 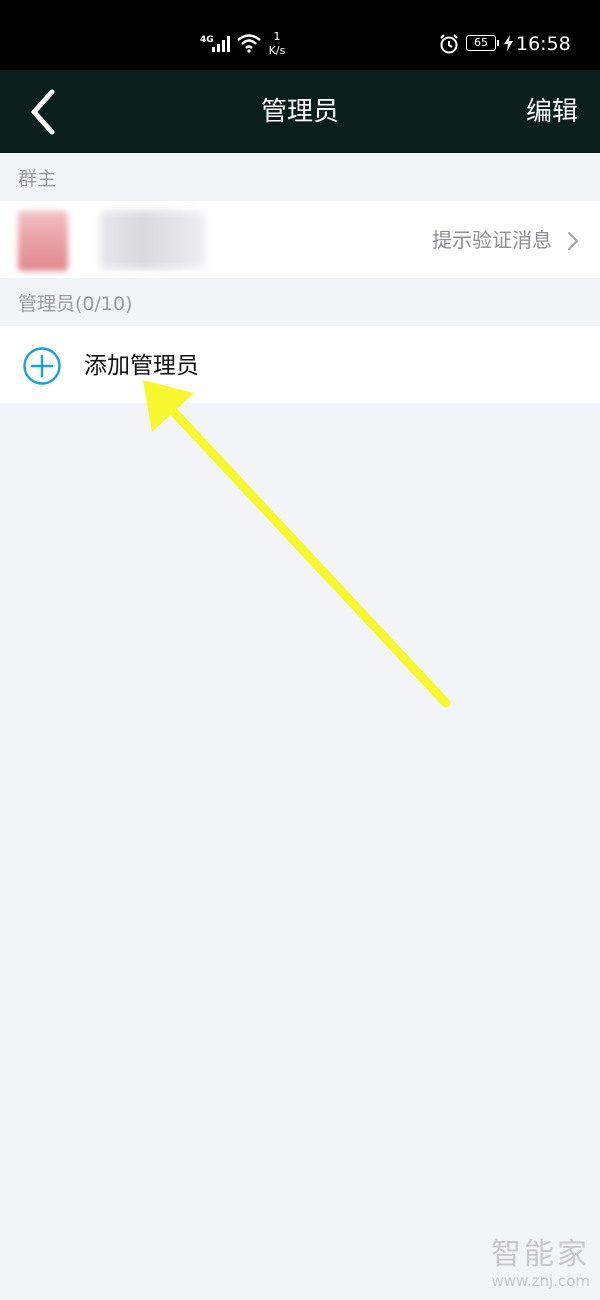 I want to click on watermark-url: www.znj.com, so click(x=540, y=1281).